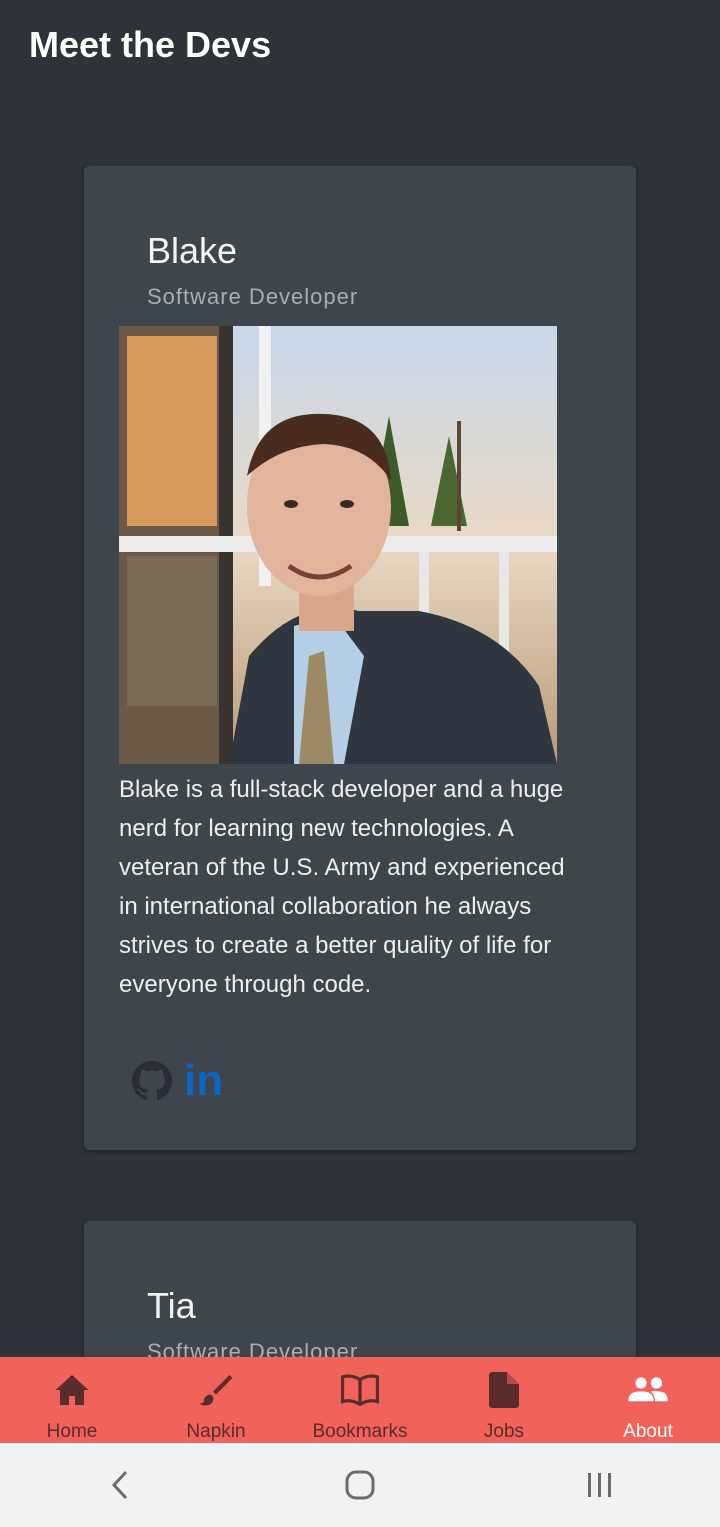 This screenshot has width=720, height=1527. I want to click on nav-item-napkin: Napkin, so click(216, 1400).